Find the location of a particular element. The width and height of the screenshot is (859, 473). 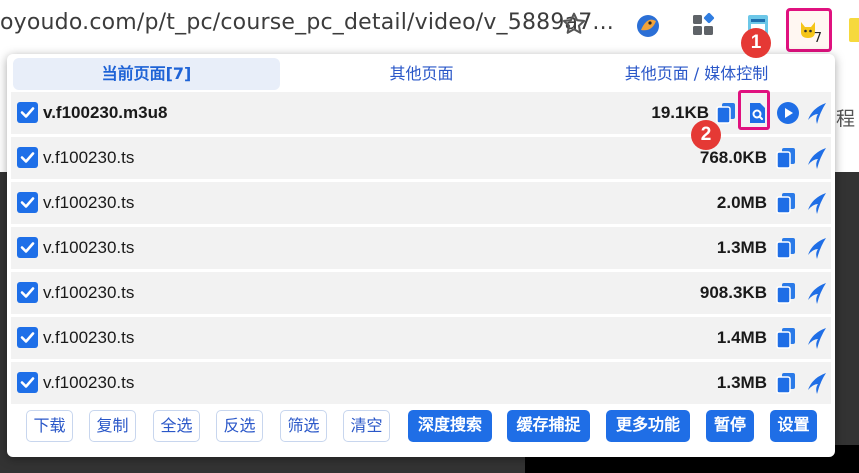

extension-badge-count: 7 is located at coordinates (817, 38).